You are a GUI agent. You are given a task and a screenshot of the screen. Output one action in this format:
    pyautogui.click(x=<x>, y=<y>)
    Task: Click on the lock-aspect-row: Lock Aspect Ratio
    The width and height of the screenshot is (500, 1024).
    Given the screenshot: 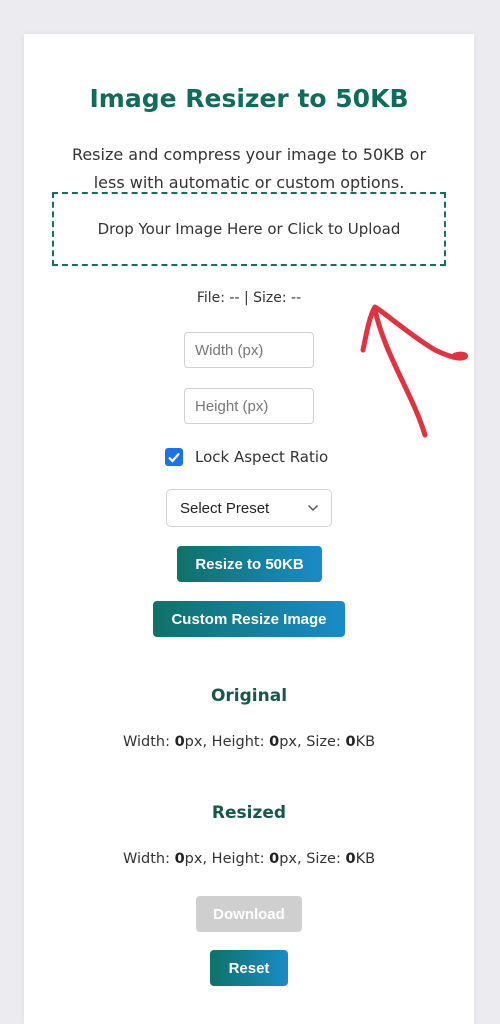 What is the action you would take?
    pyautogui.click(x=246, y=457)
    